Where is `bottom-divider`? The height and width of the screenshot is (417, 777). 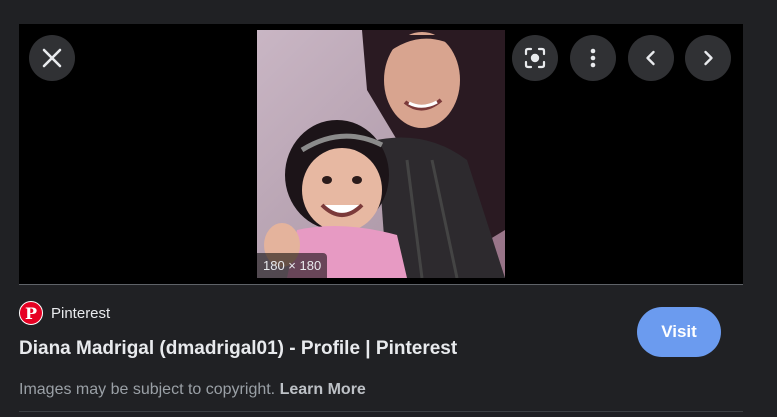
bottom-divider is located at coordinates (381, 411).